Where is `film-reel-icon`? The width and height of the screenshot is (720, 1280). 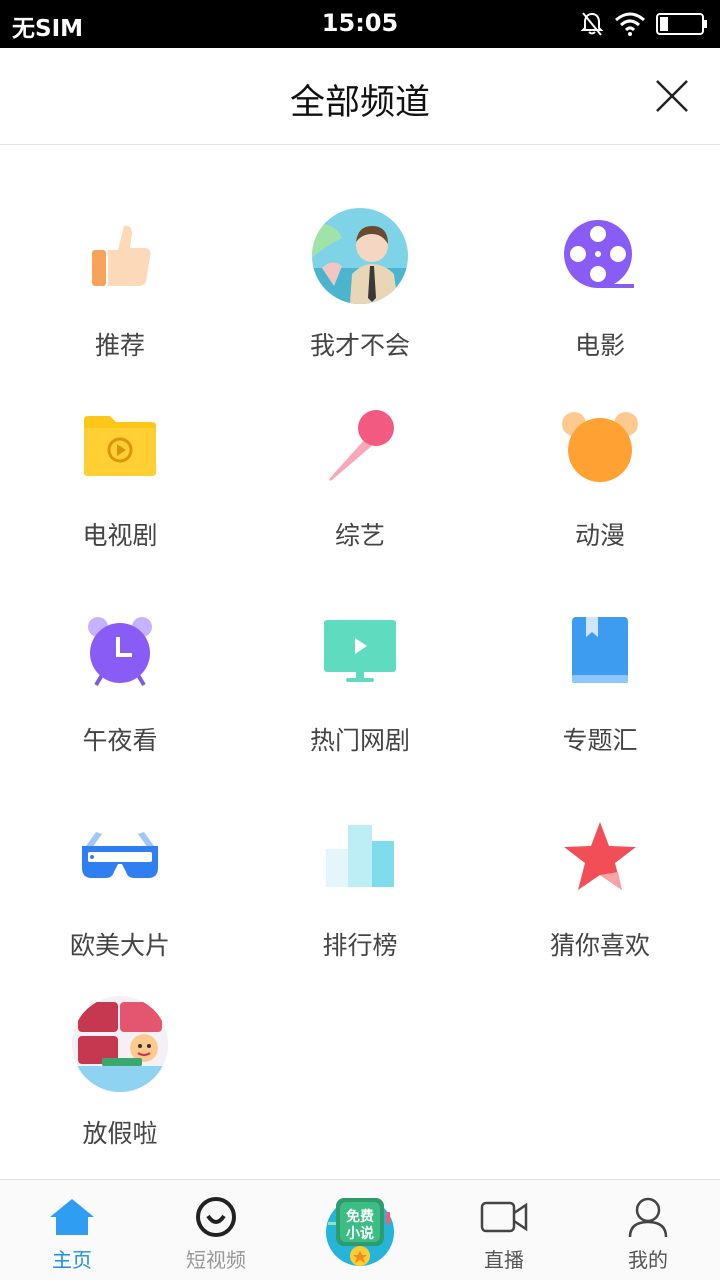
film-reel-icon is located at coordinates (600, 256).